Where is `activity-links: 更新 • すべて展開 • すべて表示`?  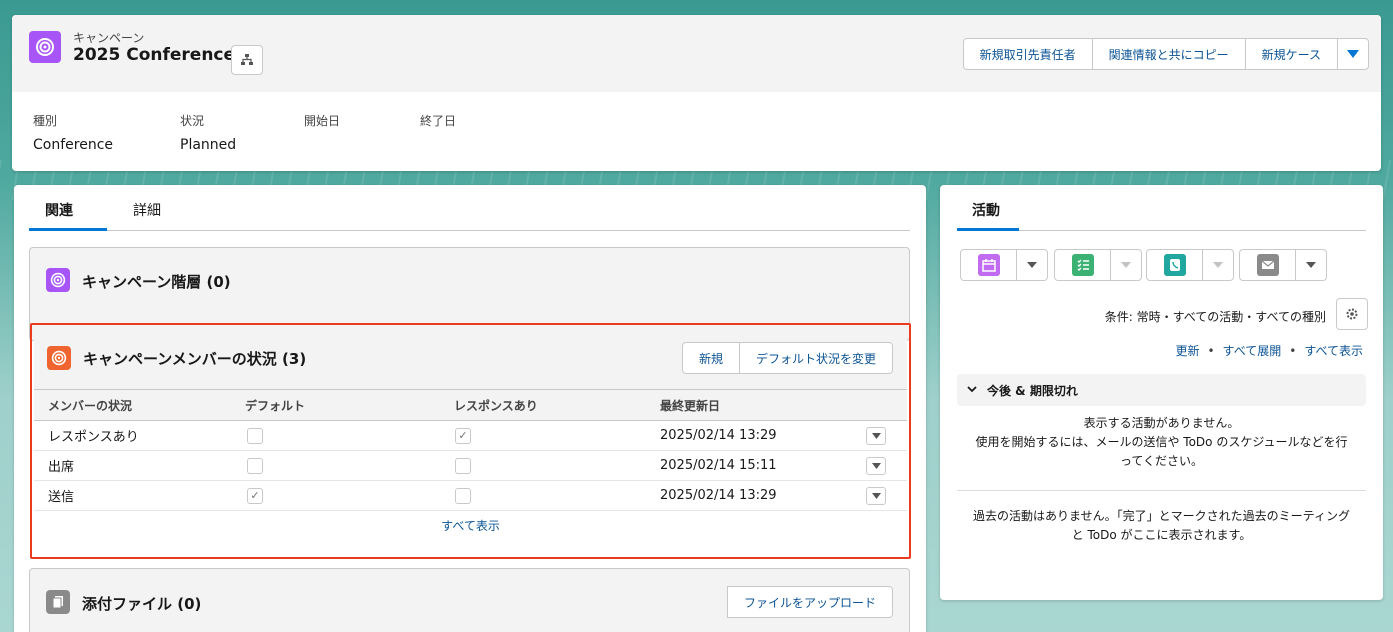 activity-links: 更新 • すべて展開 • すべて表示 is located at coordinates (1269, 351).